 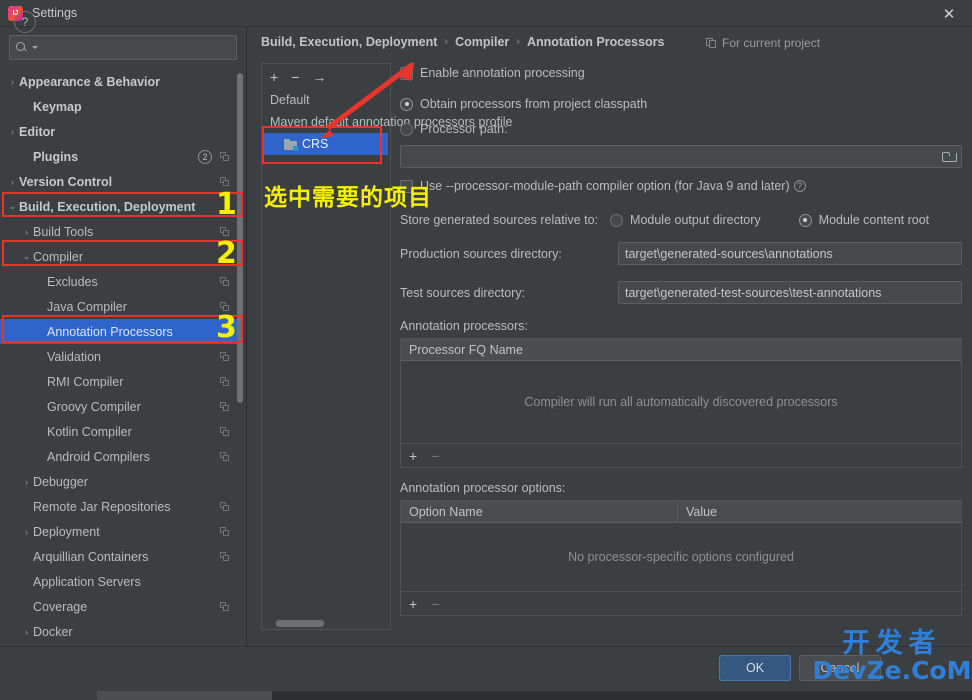 What do you see at coordinates (119, 531) in the screenshot?
I see `sidebar-item-deployment: › Deployment` at bounding box center [119, 531].